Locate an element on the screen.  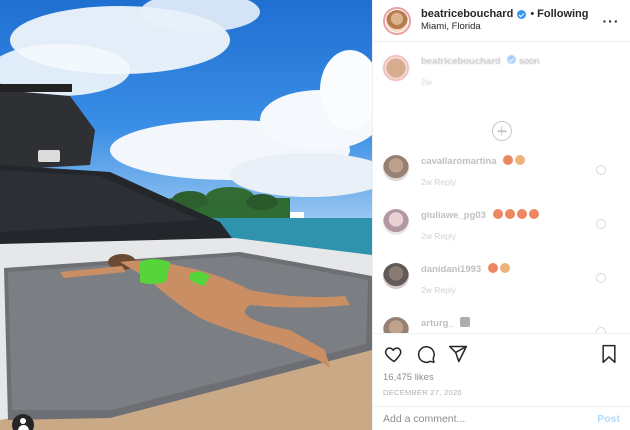
more-options-icon: ··· is located at coordinates (611, 21).